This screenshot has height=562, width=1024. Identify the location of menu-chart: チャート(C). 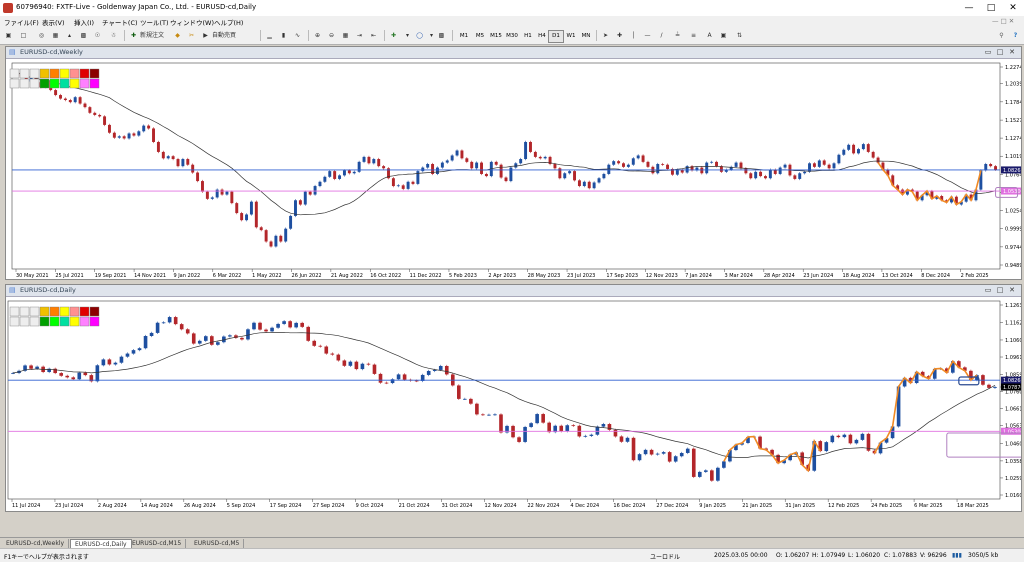
(120, 22).